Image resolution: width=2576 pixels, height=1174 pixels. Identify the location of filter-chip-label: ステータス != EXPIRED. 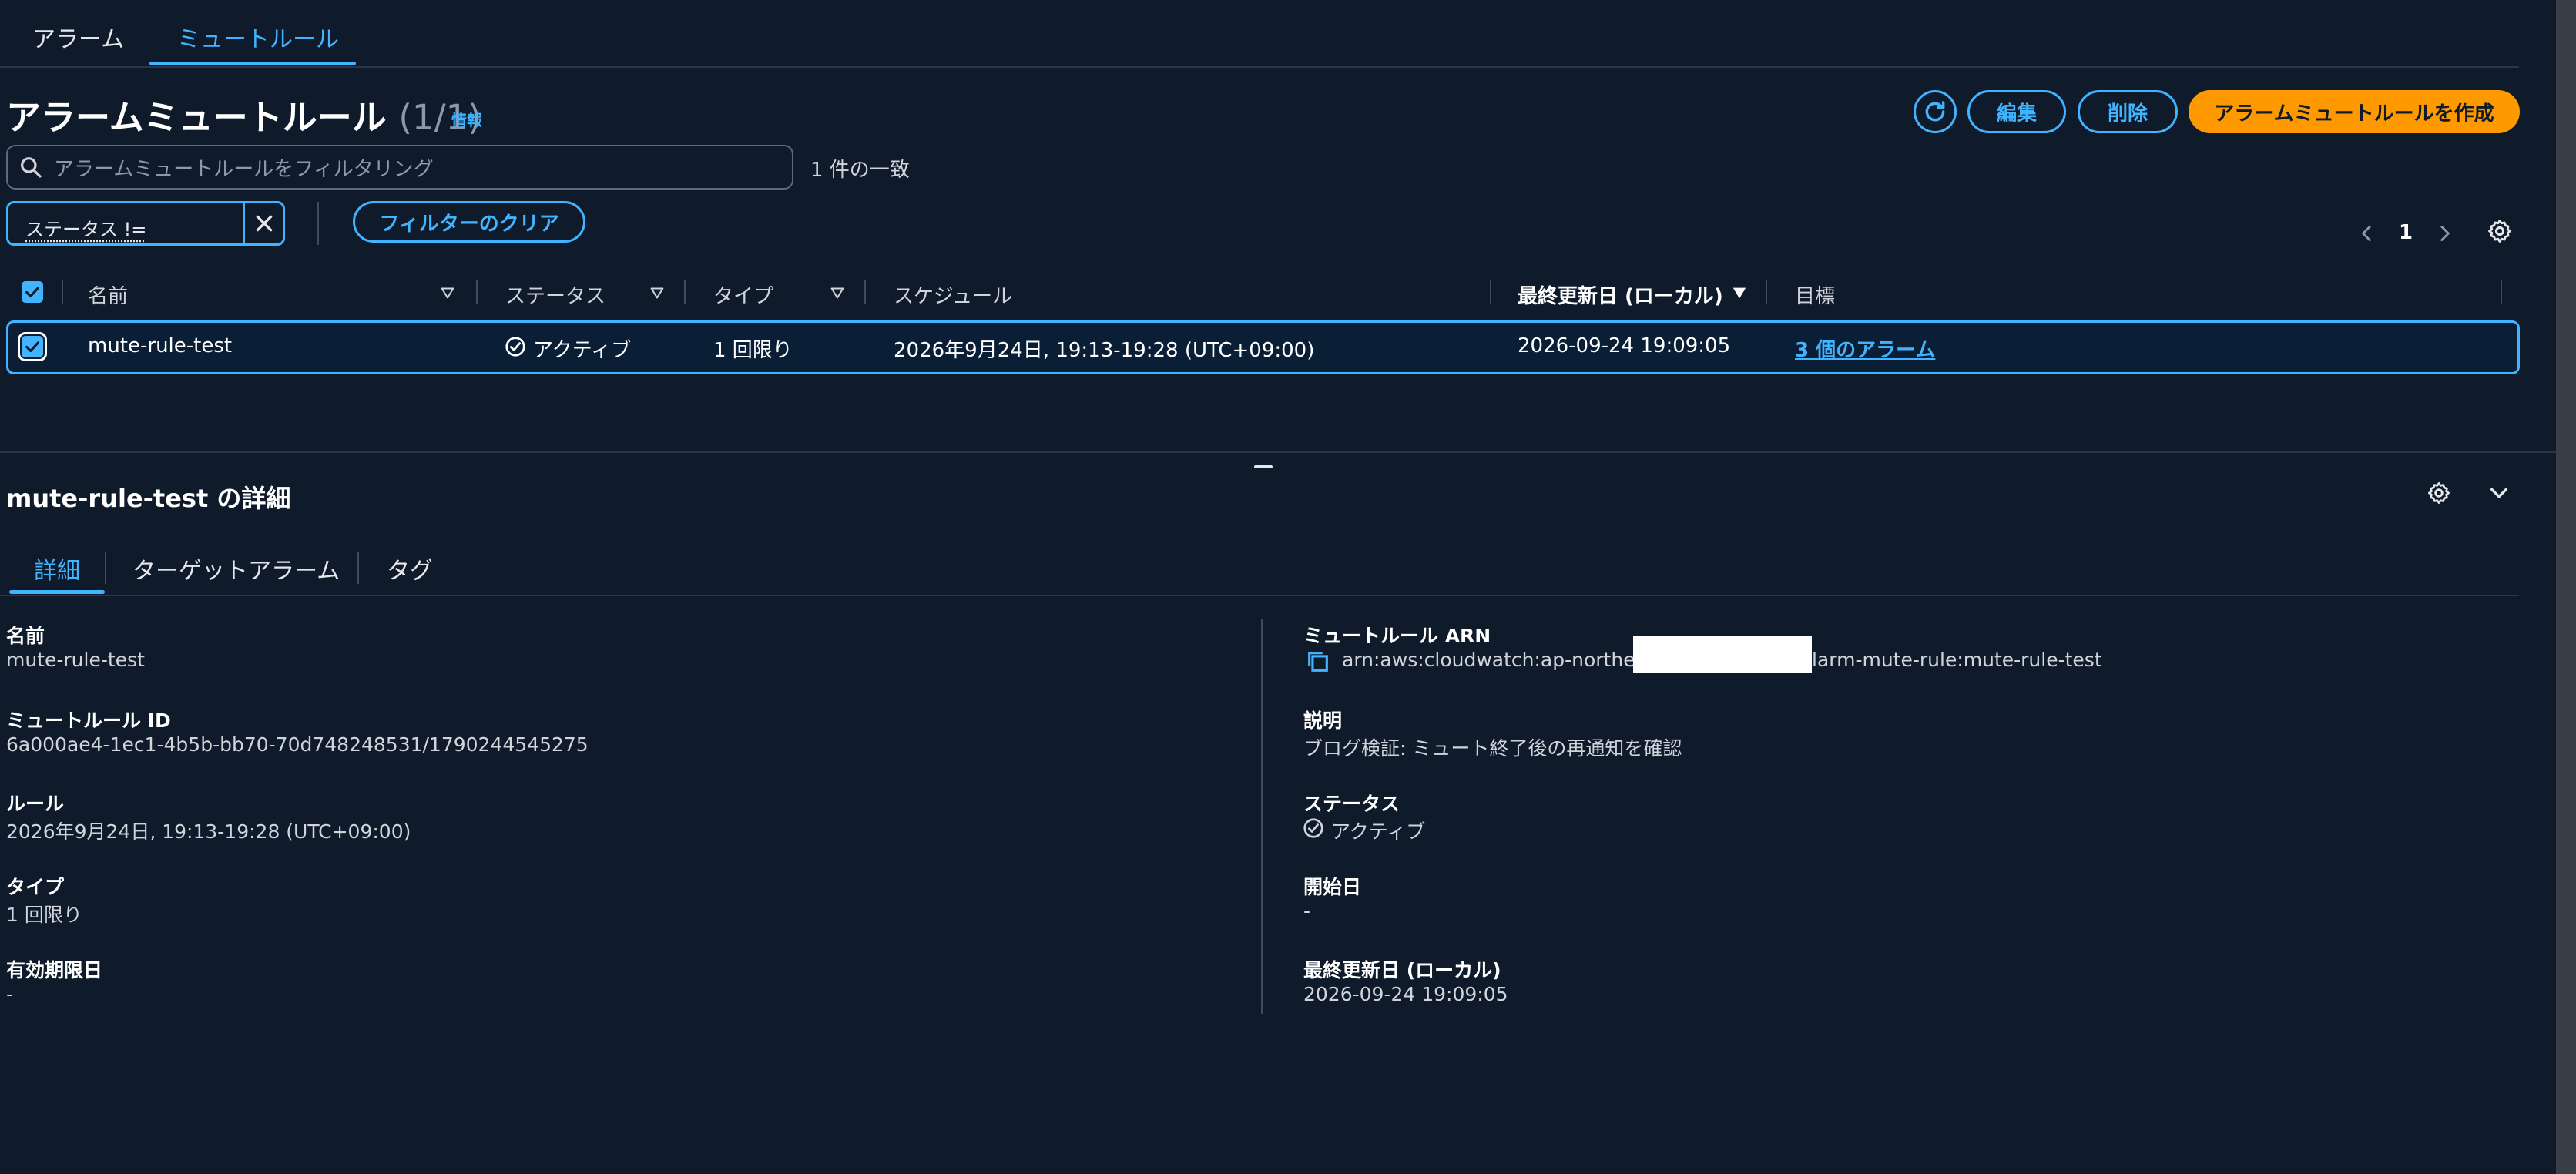
(125, 223).